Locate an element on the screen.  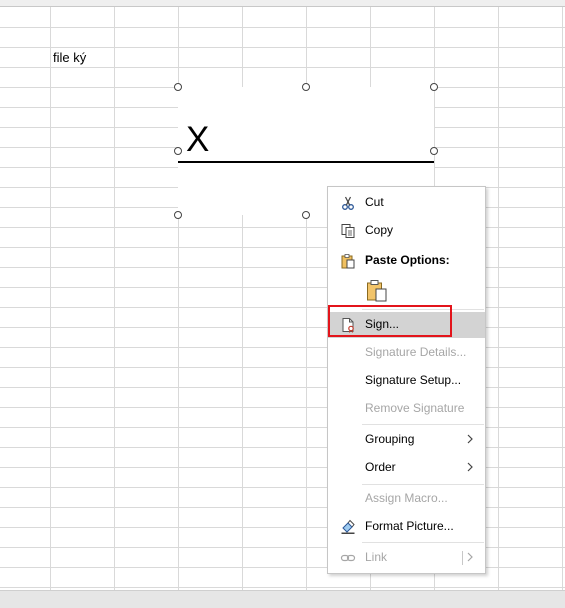
resize-handle-top-right is located at coordinates (434, 87).